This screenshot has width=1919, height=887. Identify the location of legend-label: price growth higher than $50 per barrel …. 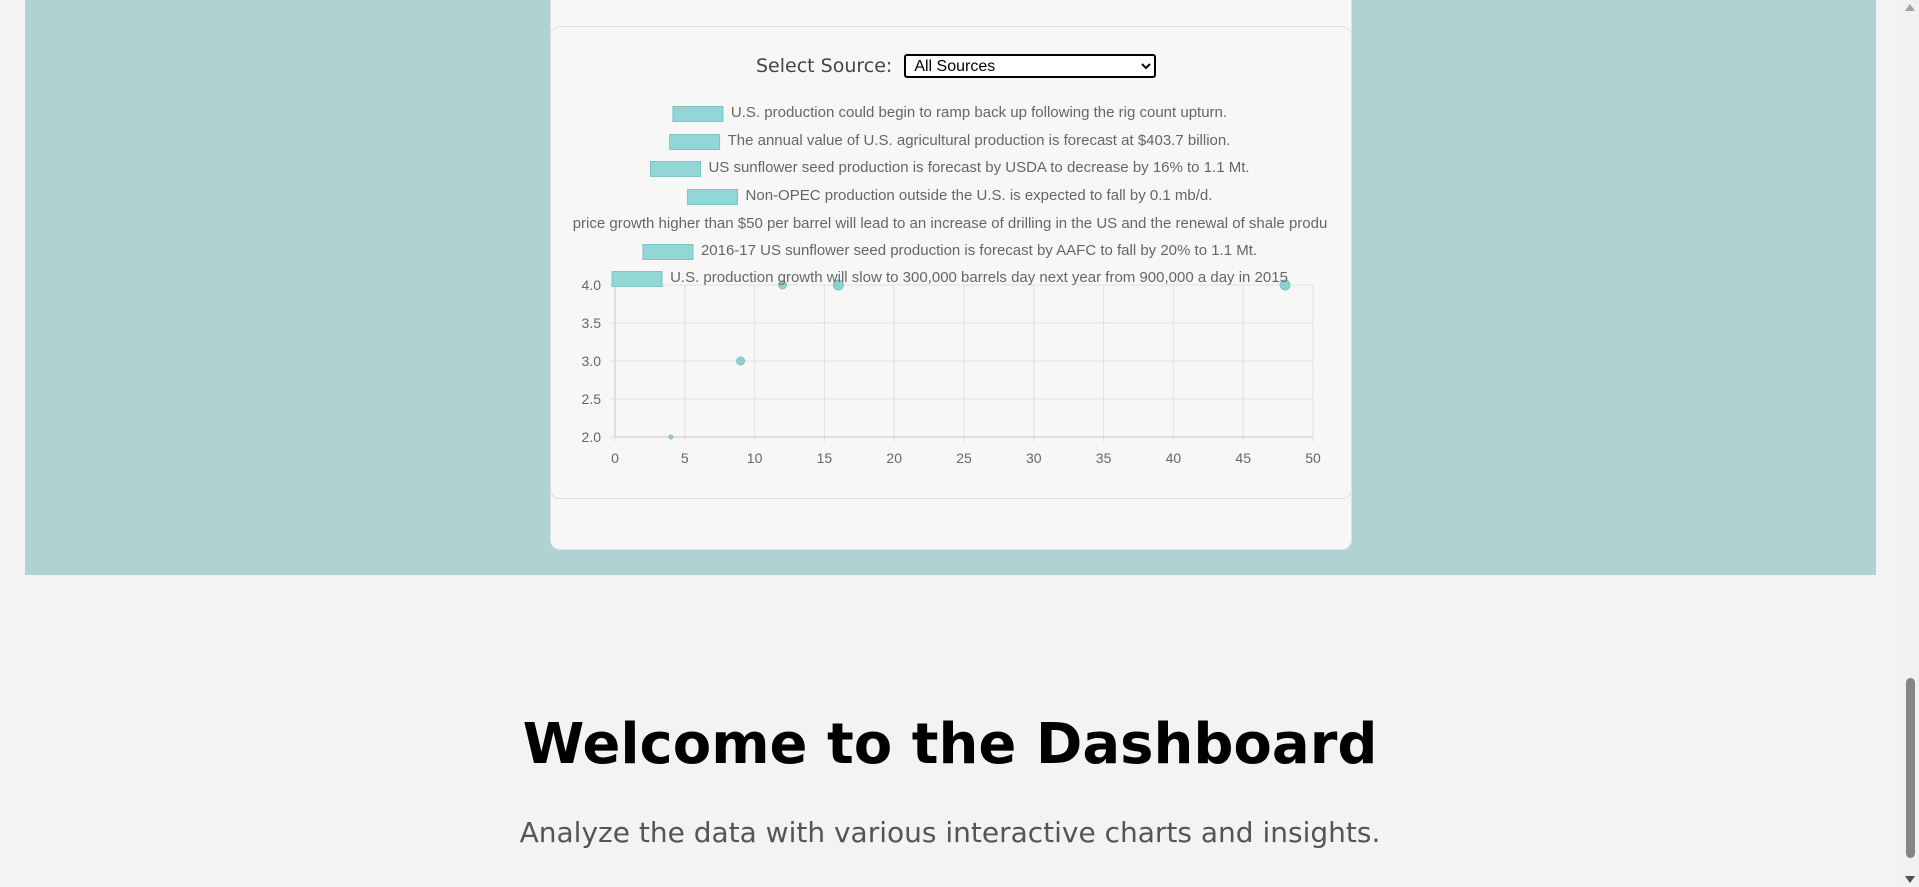
(950, 223).